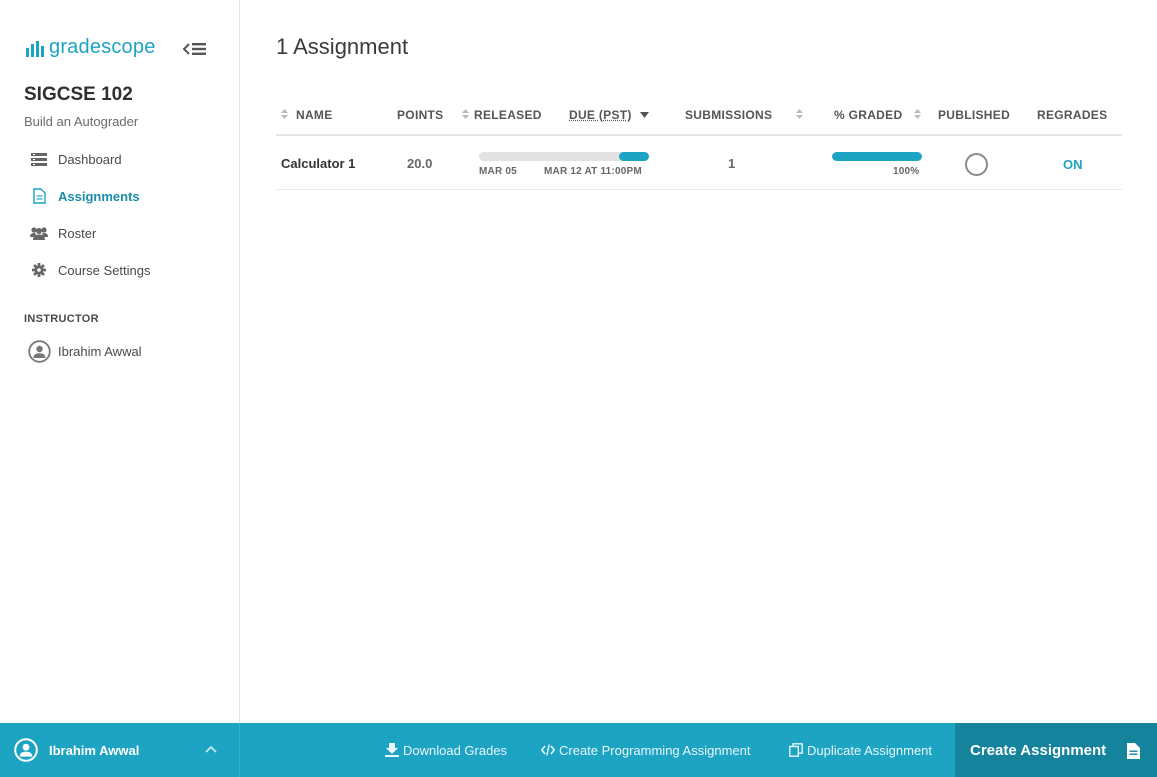  I want to click on graded-progress-fill, so click(877, 156).